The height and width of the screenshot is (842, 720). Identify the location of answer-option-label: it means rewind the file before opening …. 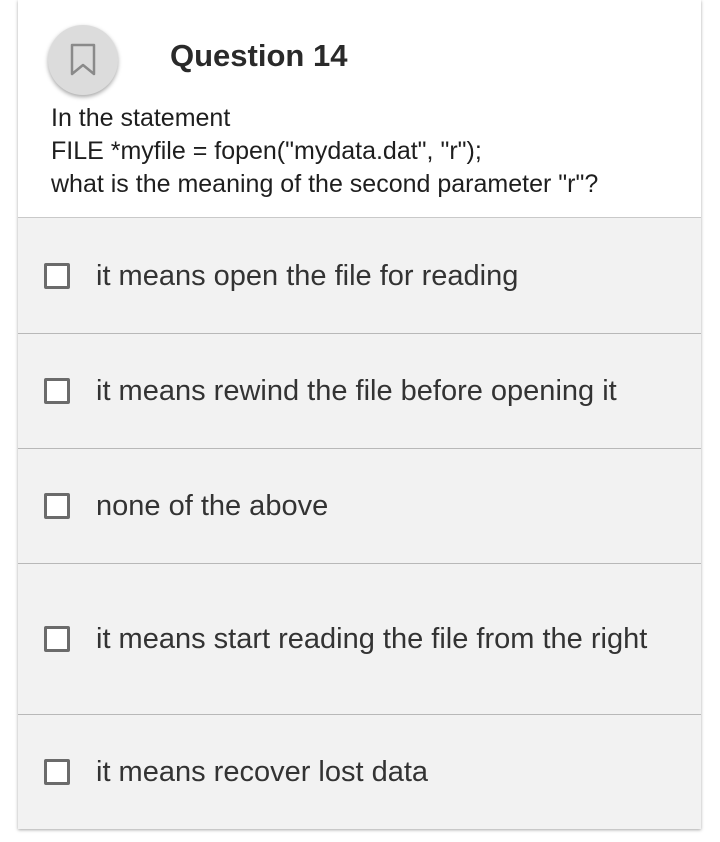
(356, 391).